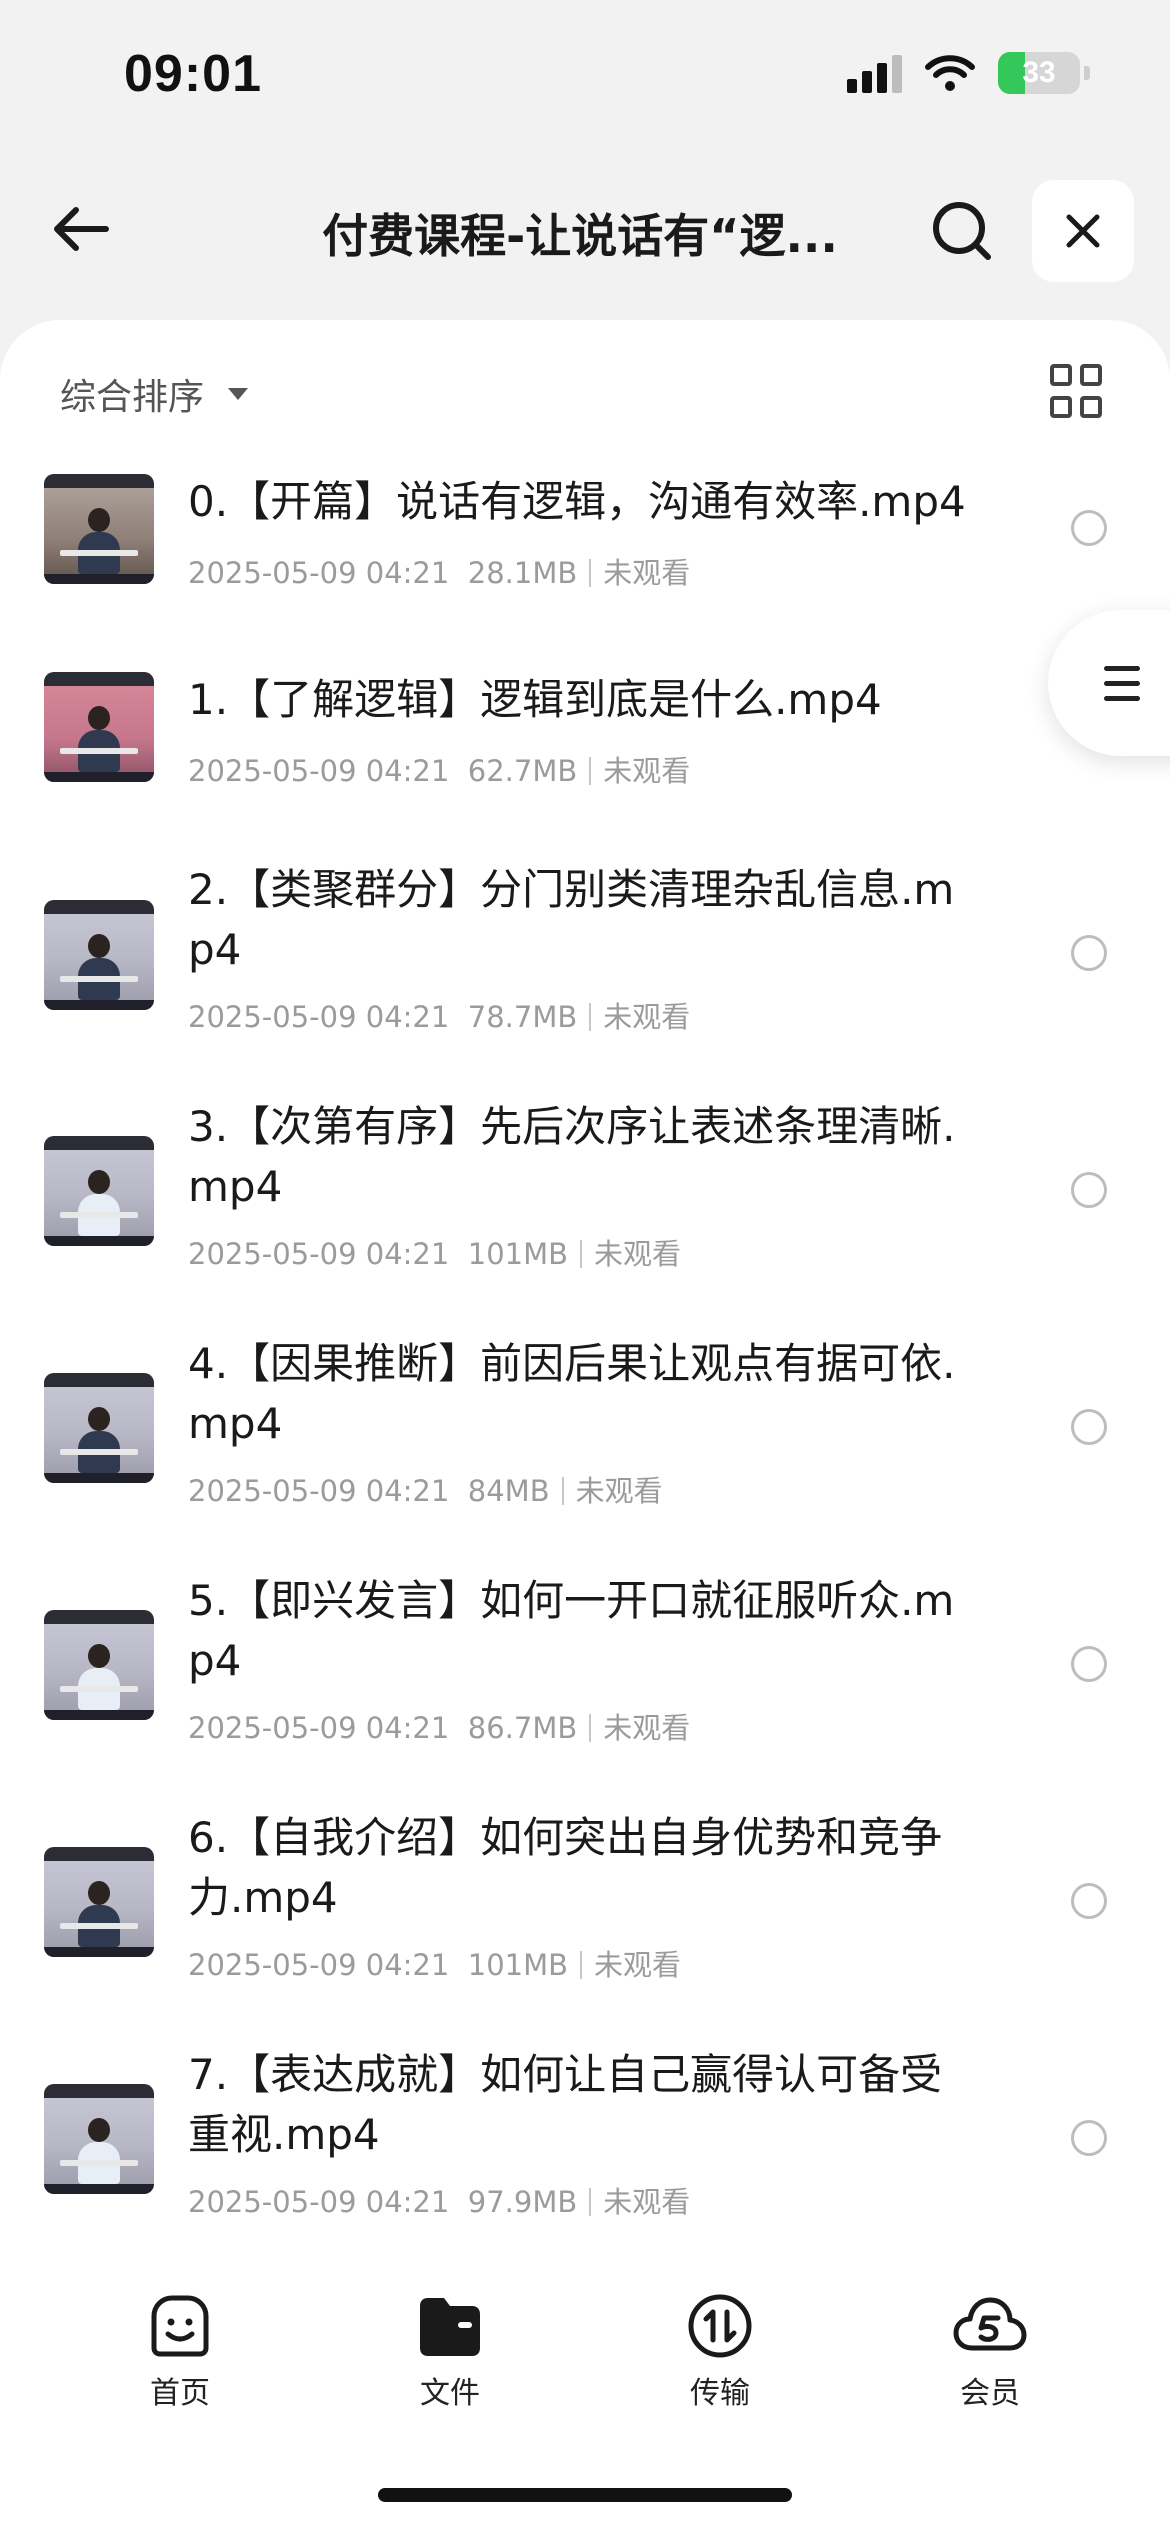  What do you see at coordinates (450, 2327) in the screenshot?
I see `folder-icon` at bounding box center [450, 2327].